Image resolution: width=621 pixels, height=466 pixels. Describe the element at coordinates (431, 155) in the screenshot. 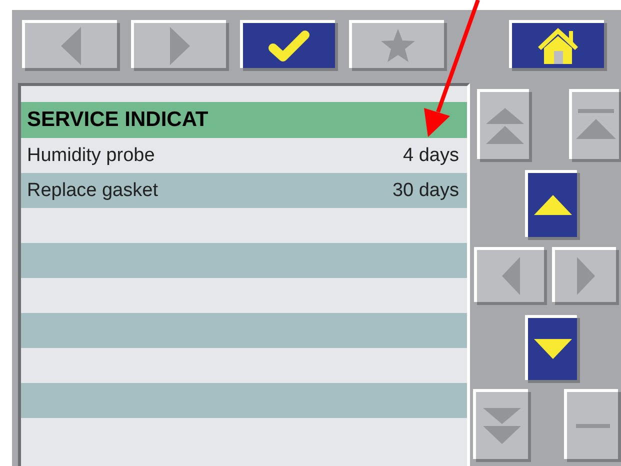

I see `item-value: 4 days` at that location.